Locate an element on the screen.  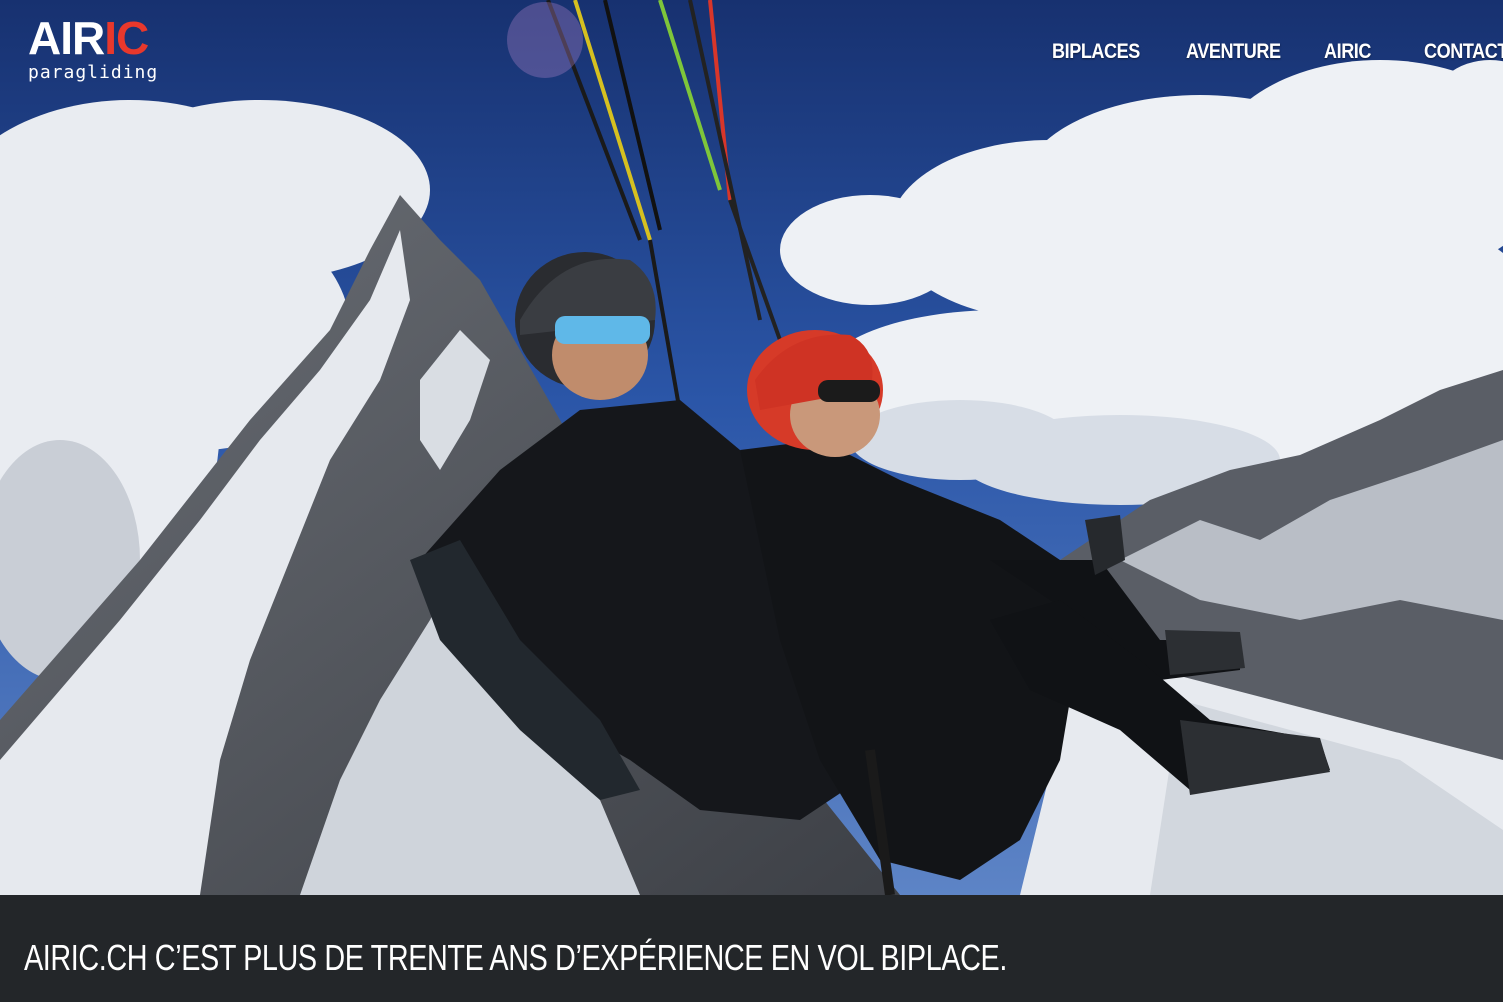
logo-wordmark: AIRIC is located at coordinates (88, 38).